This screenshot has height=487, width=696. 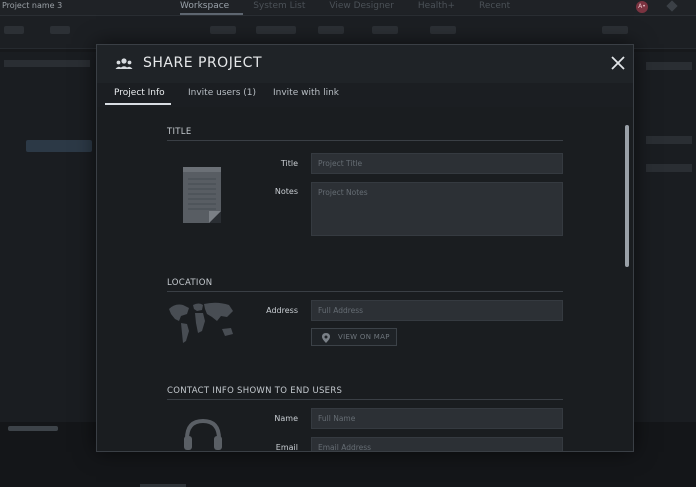 What do you see at coordinates (202, 195) in the screenshot?
I see `notepad-icon` at bounding box center [202, 195].